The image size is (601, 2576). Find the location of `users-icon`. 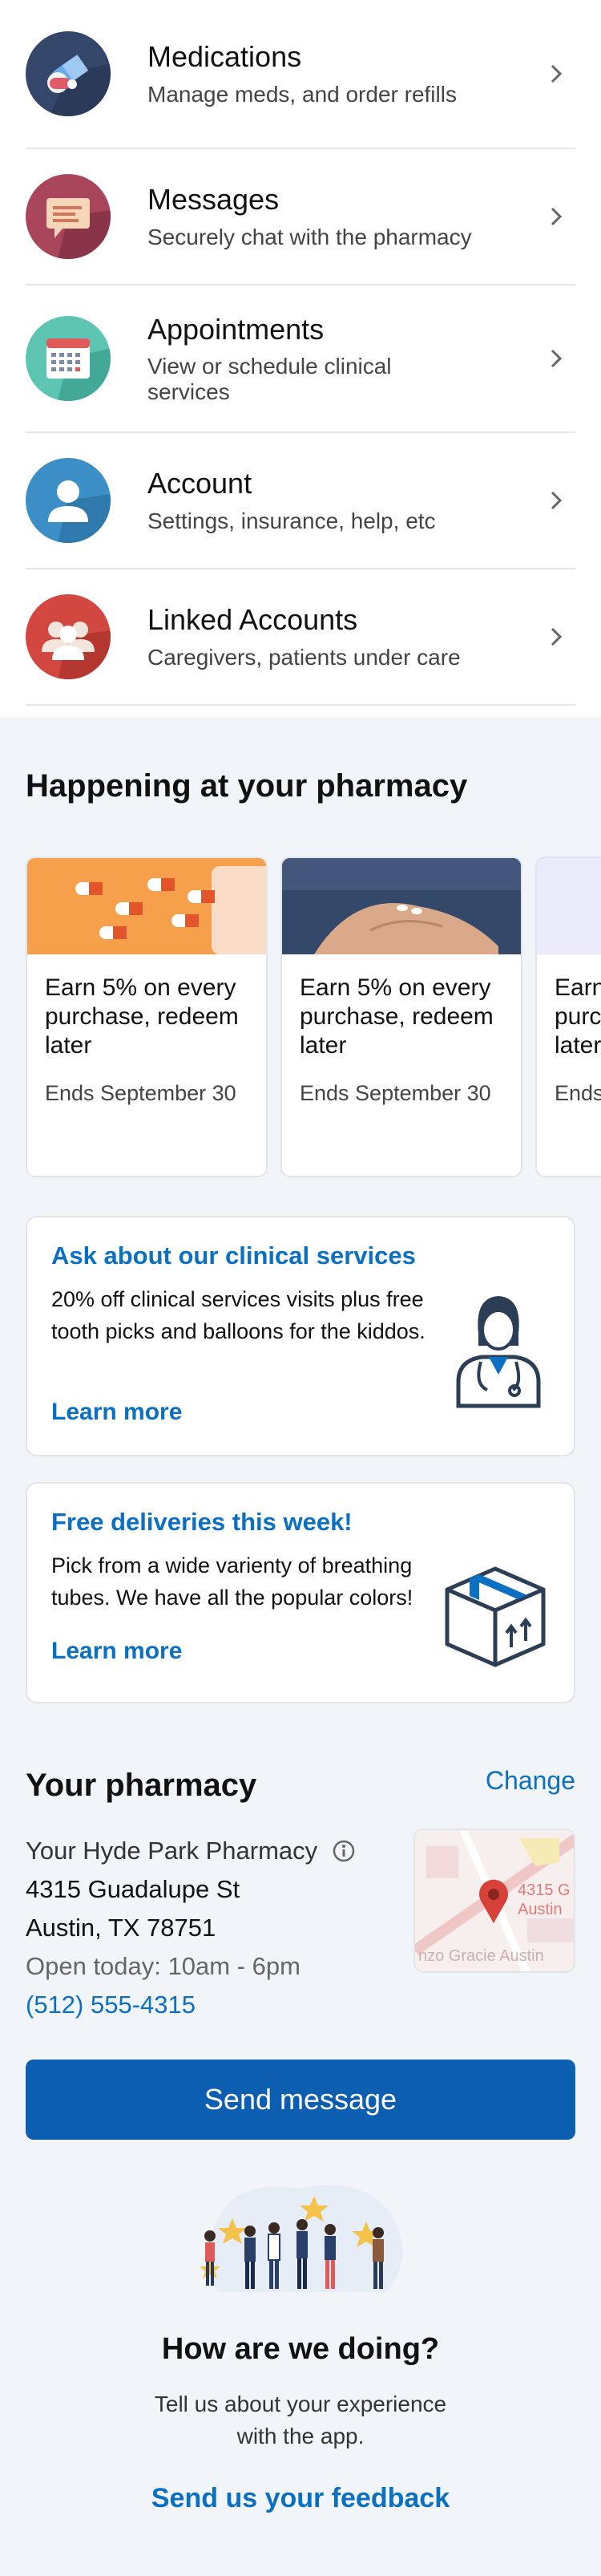

users-icon is located at coordinates (68, 636).